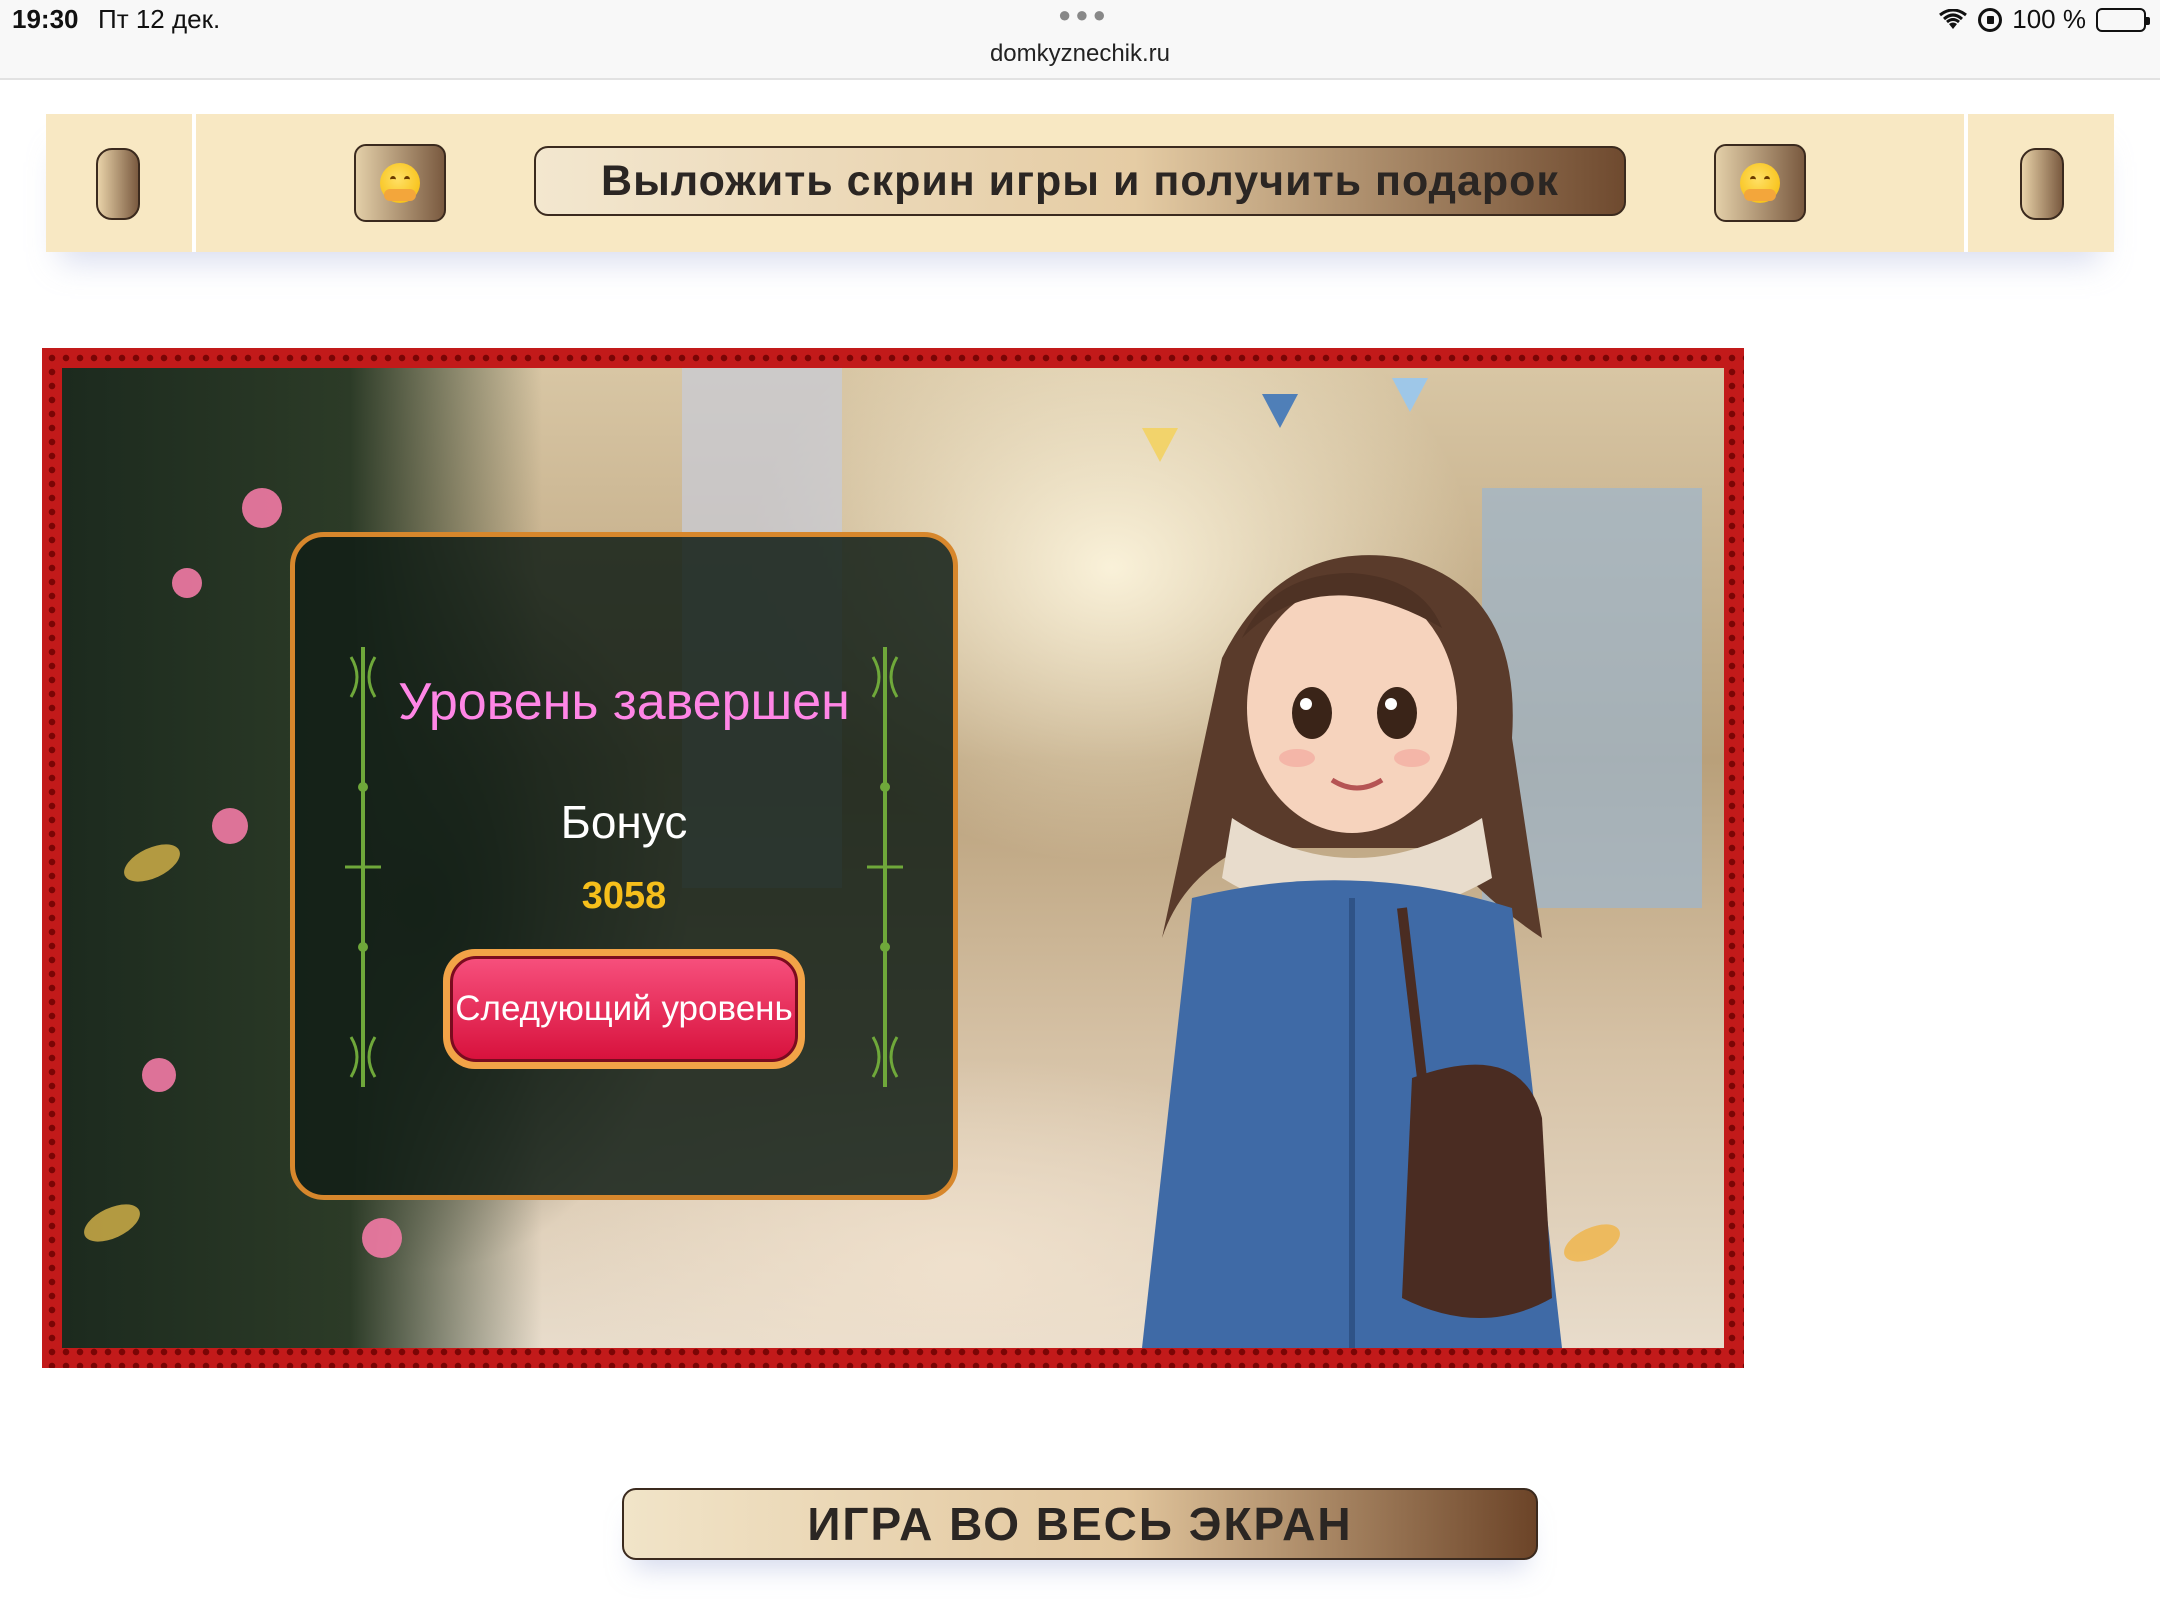  Describe the element at coordinates (159, 19) in the screenshot. I see `status-date: Пт 12 дек.` at that location.